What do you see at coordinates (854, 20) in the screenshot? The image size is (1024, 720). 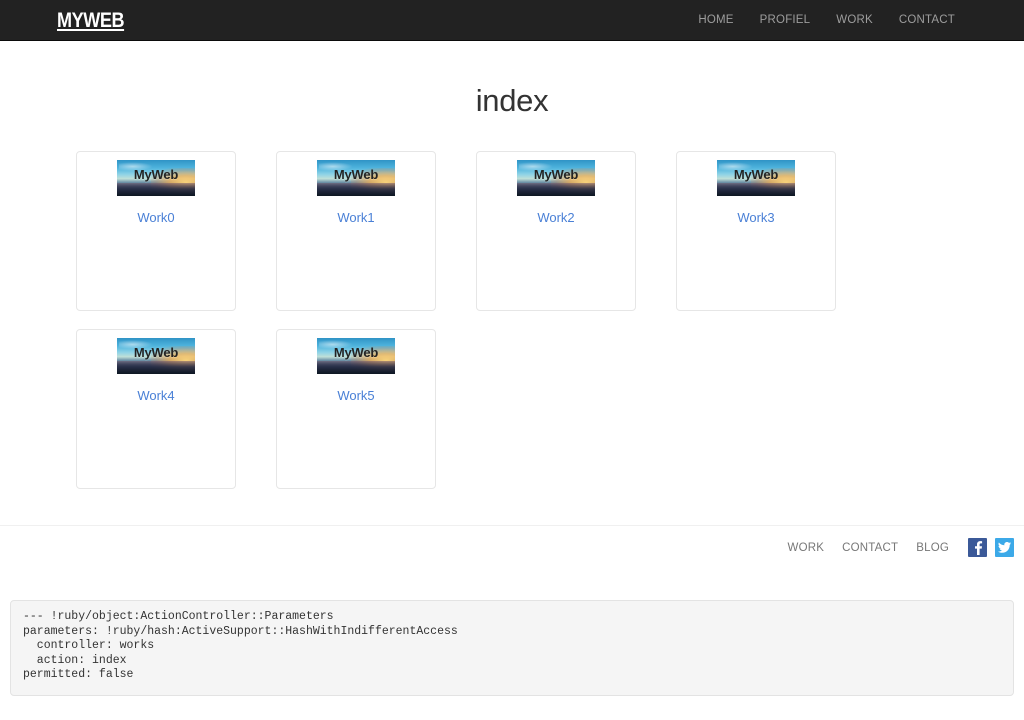 I see `nav-item-work: WORK` at bounding box center [854, 20].